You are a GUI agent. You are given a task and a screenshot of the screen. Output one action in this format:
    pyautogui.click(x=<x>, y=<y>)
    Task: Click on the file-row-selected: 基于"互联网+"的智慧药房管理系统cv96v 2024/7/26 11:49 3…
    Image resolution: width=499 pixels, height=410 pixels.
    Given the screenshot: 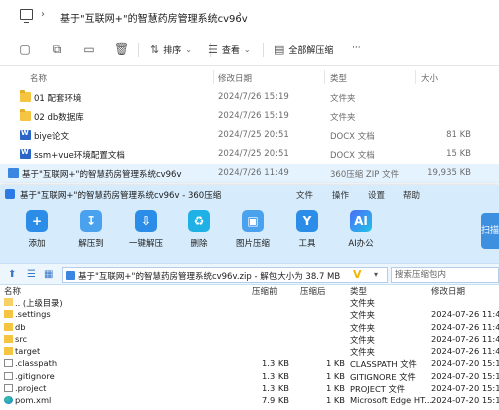 What is the action you would take?
    pyautogui.click(x=249, y=173)
    